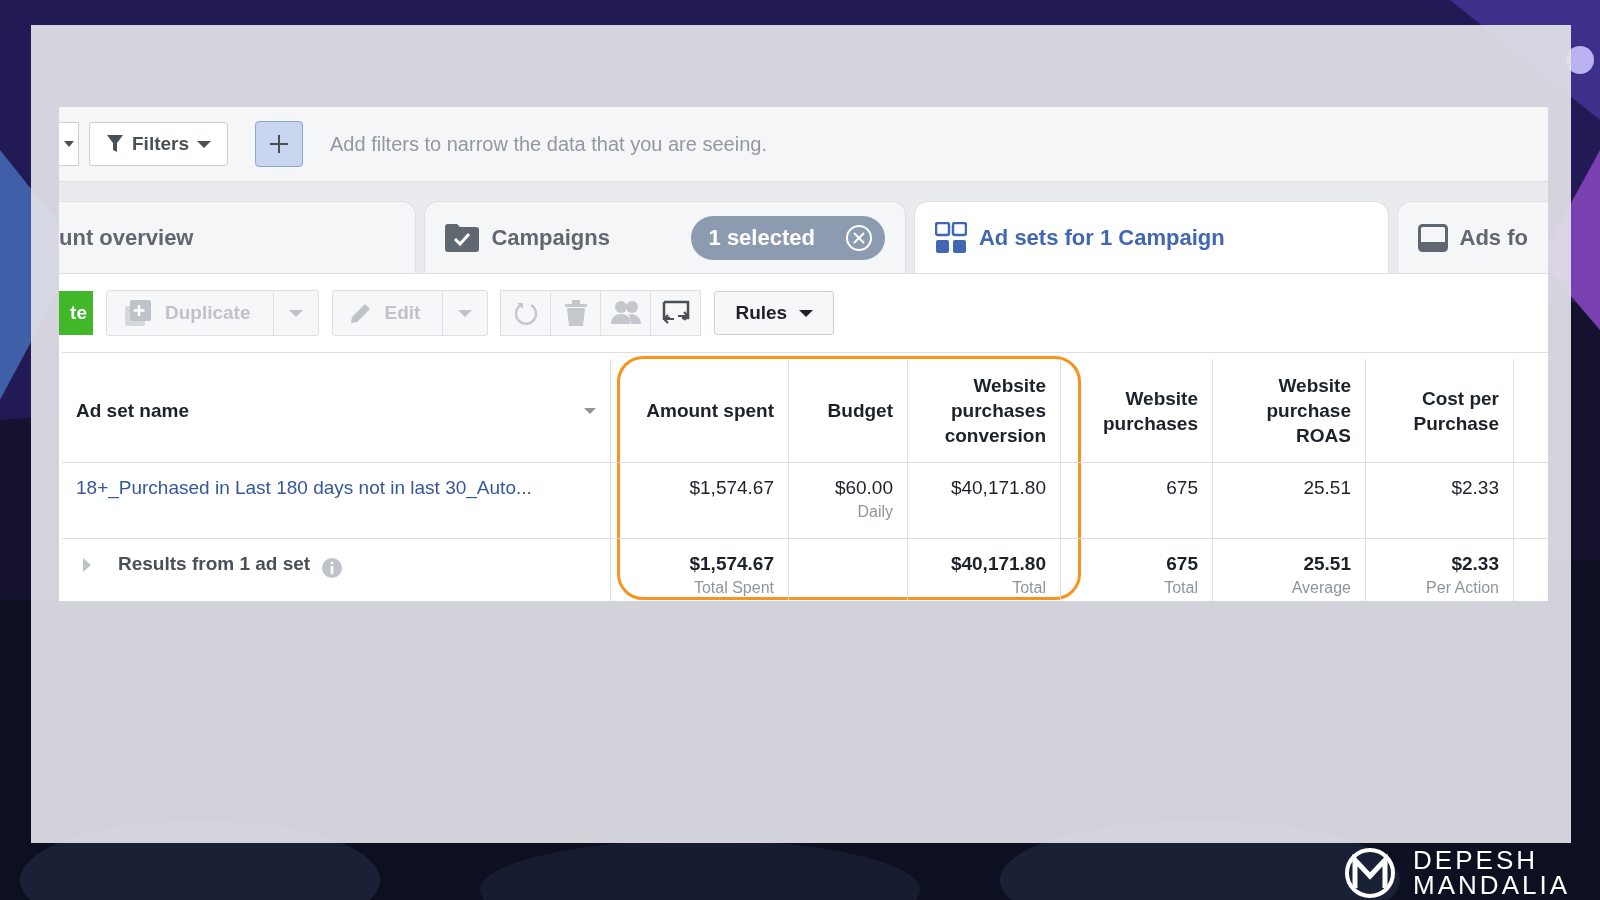  What do you see at coordinates (875, 512) in the screenshot?
I see `cell-caption: Daily` at bounding box center [875, 512].